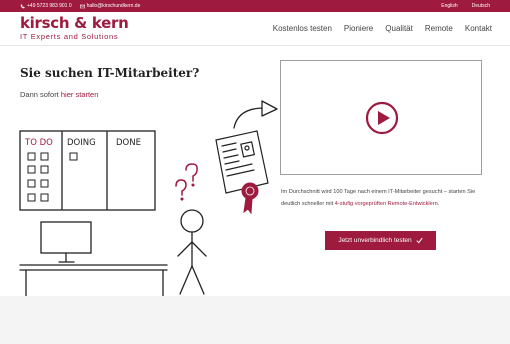 This screenshot has width=510, height=344. What do you see at coordinates (255, 114) in the screenshot?
I see `arrow-icon` at bounding box center [255, 114].